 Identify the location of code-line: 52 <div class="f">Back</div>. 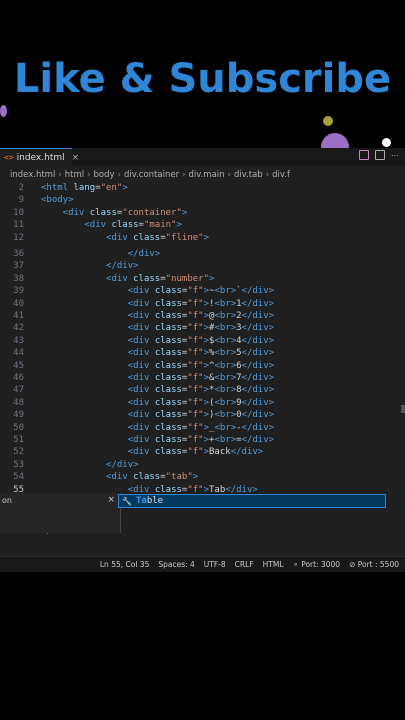
(202, 452).